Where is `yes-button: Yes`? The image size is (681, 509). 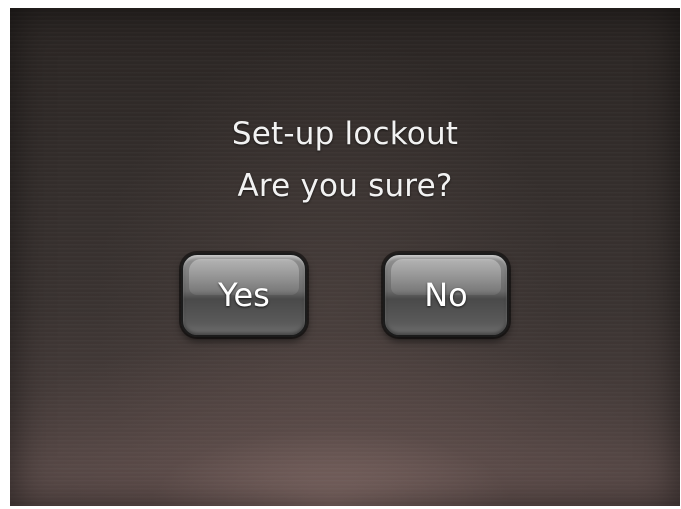
yes-button: Yes is located at coordinates (244, 295).